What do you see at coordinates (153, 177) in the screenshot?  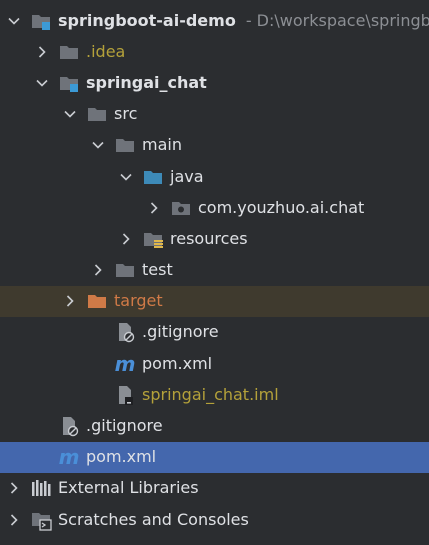 I see `source-folder-icon` at bounding box center [153, 177].